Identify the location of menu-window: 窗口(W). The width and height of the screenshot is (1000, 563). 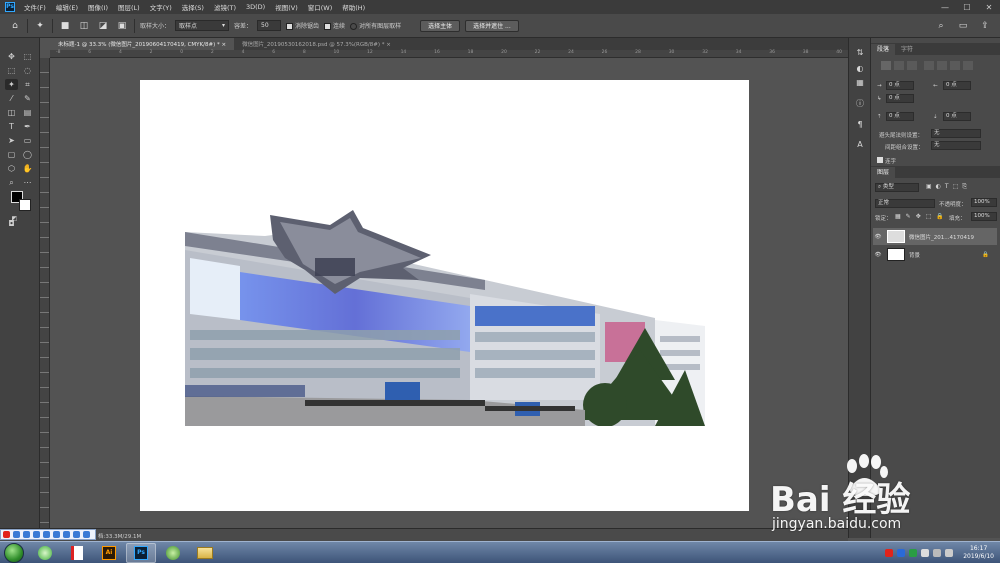
(320, 7).